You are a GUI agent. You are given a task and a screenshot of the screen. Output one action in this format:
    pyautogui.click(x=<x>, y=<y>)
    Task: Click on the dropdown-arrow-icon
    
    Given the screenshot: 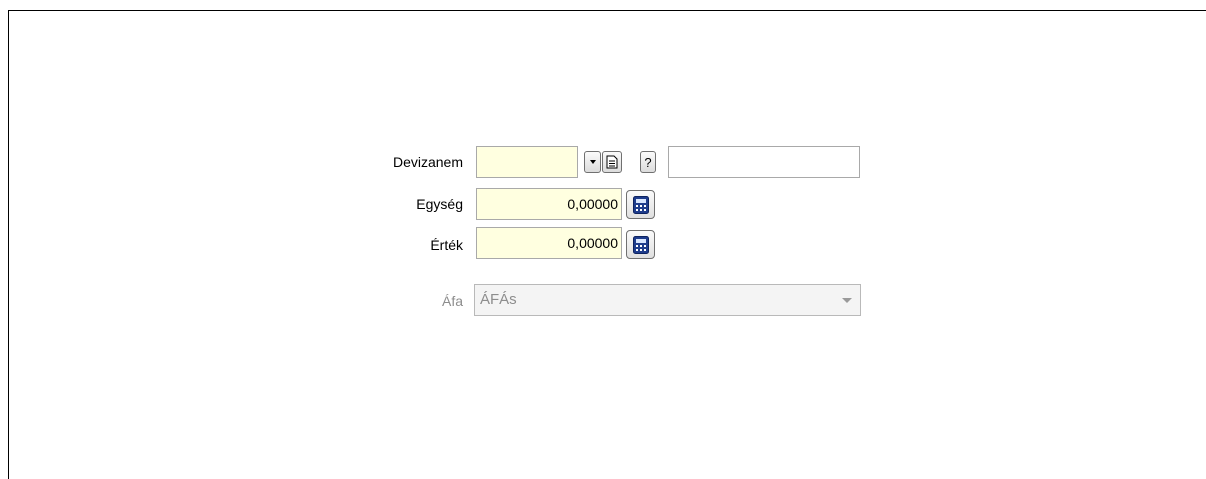 What is the action you would take?
    pyautogui.click(x=592, y=162)
    